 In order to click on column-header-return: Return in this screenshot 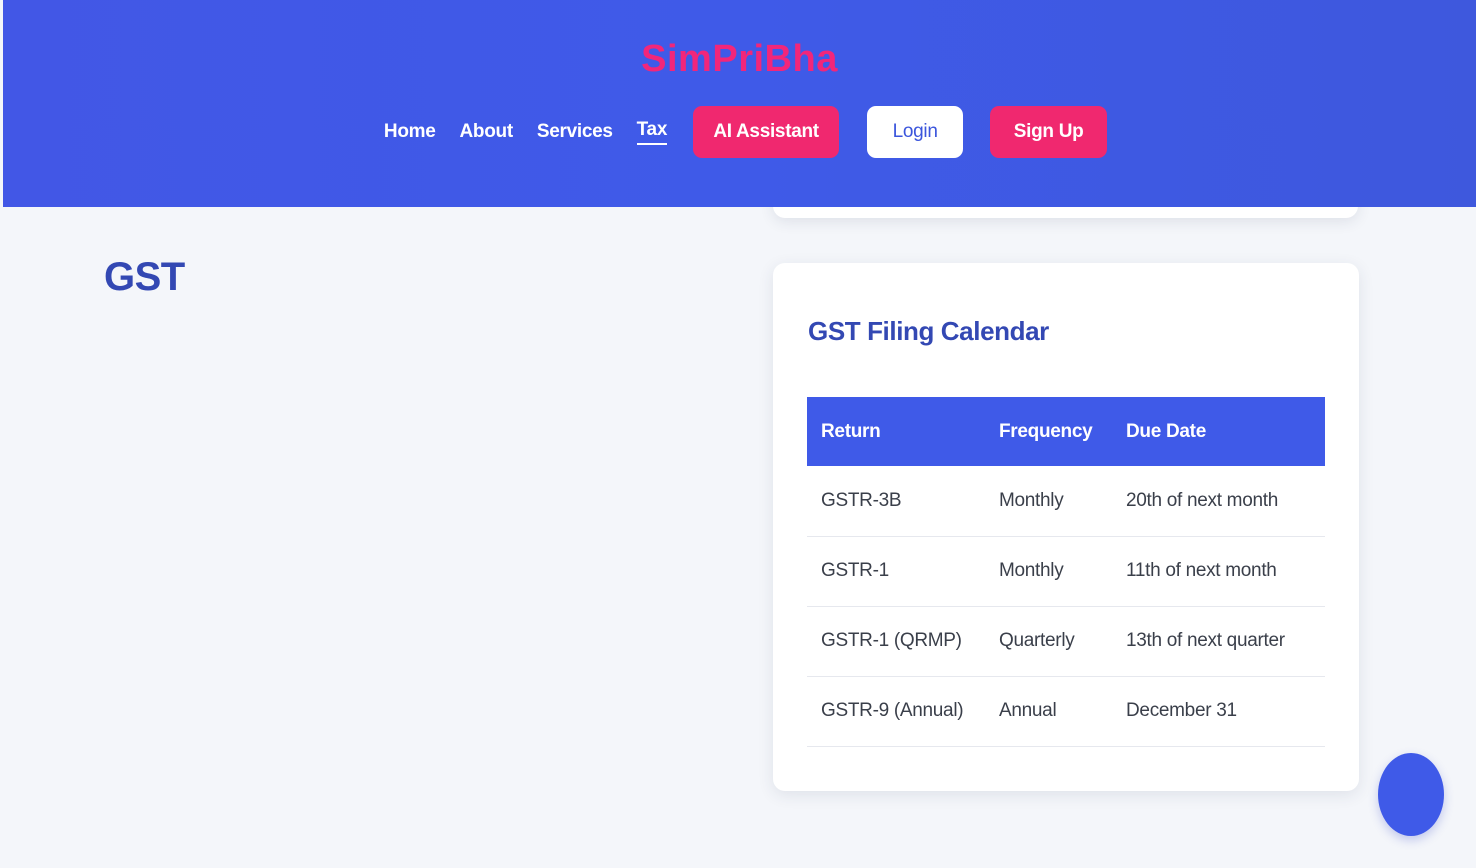, I will do `click(896, 431)`.